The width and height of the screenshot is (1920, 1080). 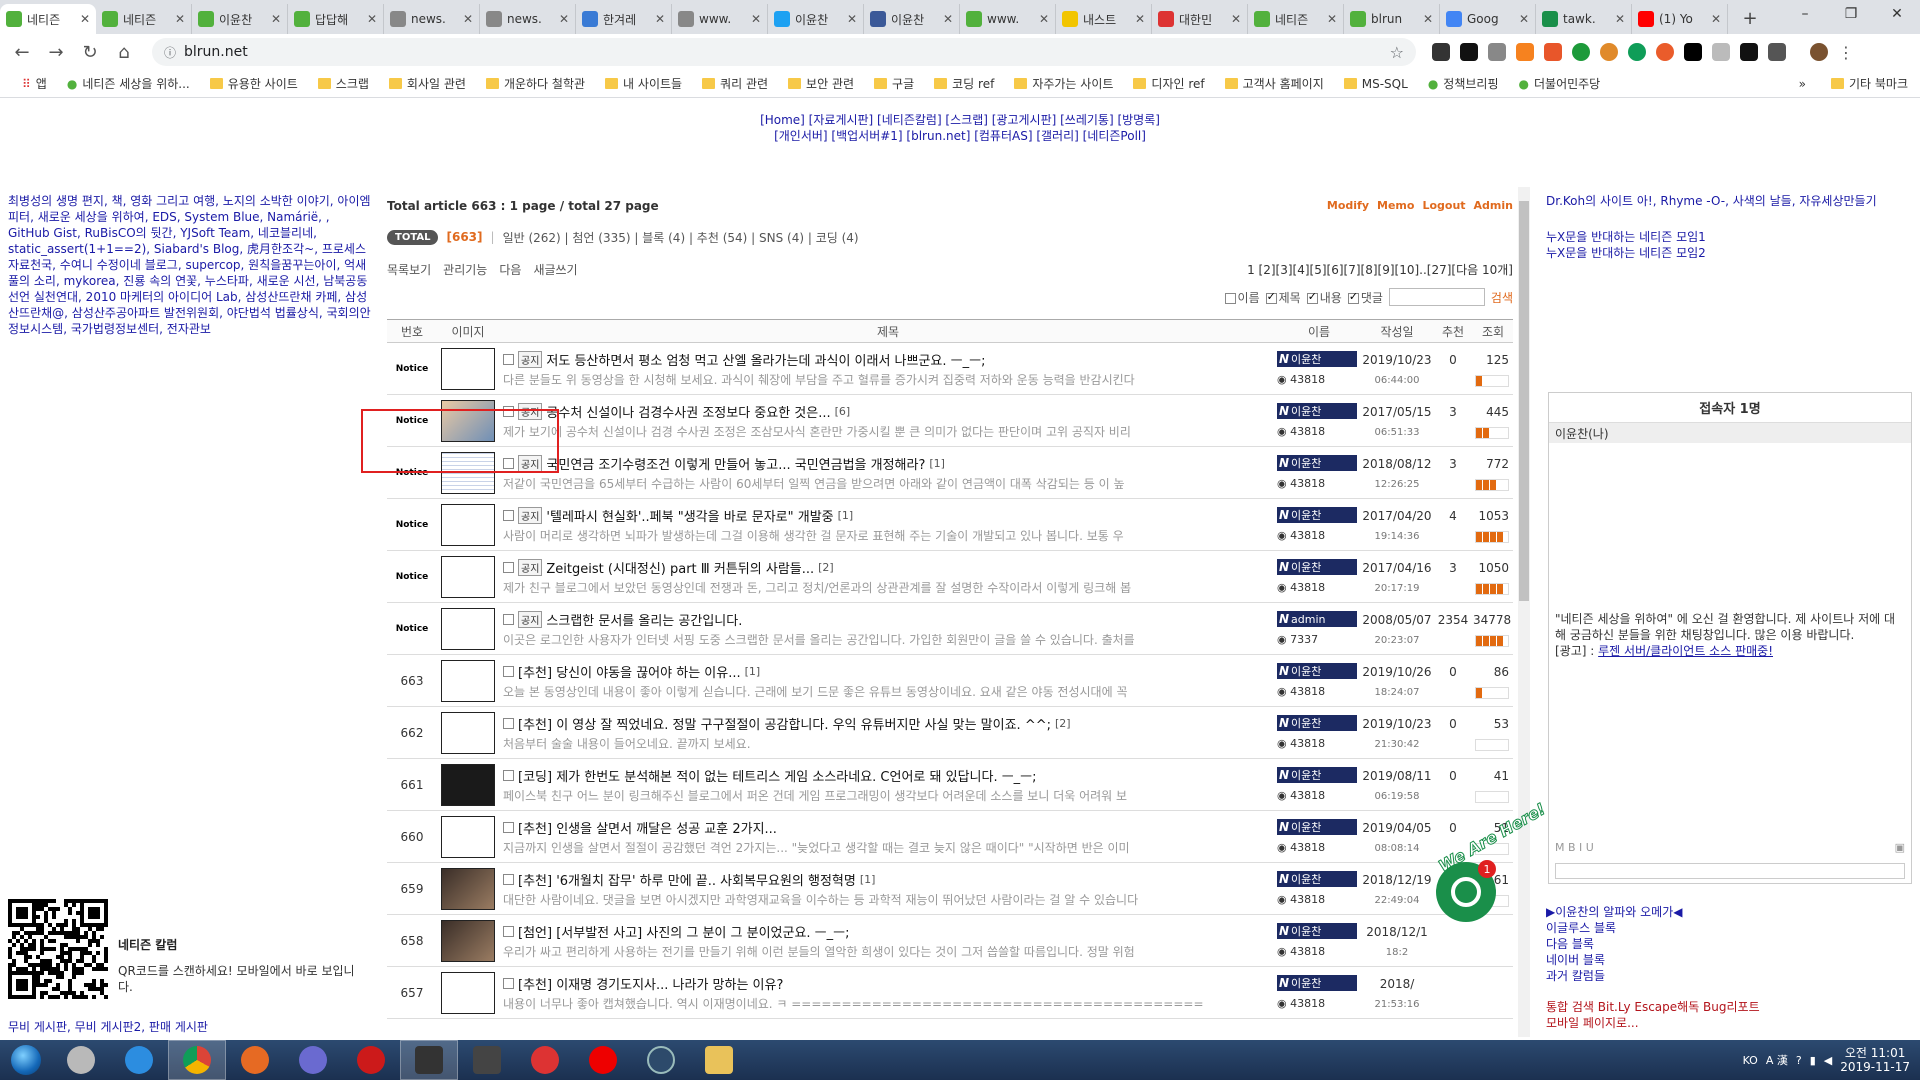 What do you see at coordinates (603, 1060) in the screenshot?
I see `record-icon` at bounding box center [603, 1060].